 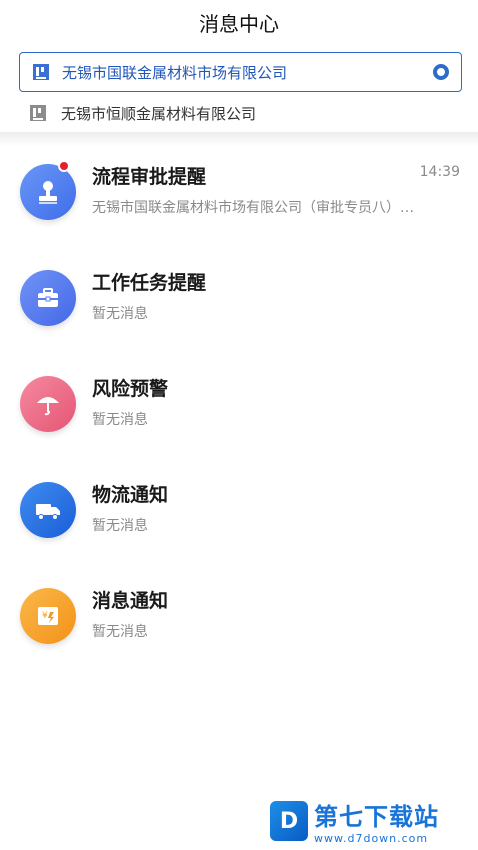 I want to click on umbrella-icon, so click(x=48, y=404).